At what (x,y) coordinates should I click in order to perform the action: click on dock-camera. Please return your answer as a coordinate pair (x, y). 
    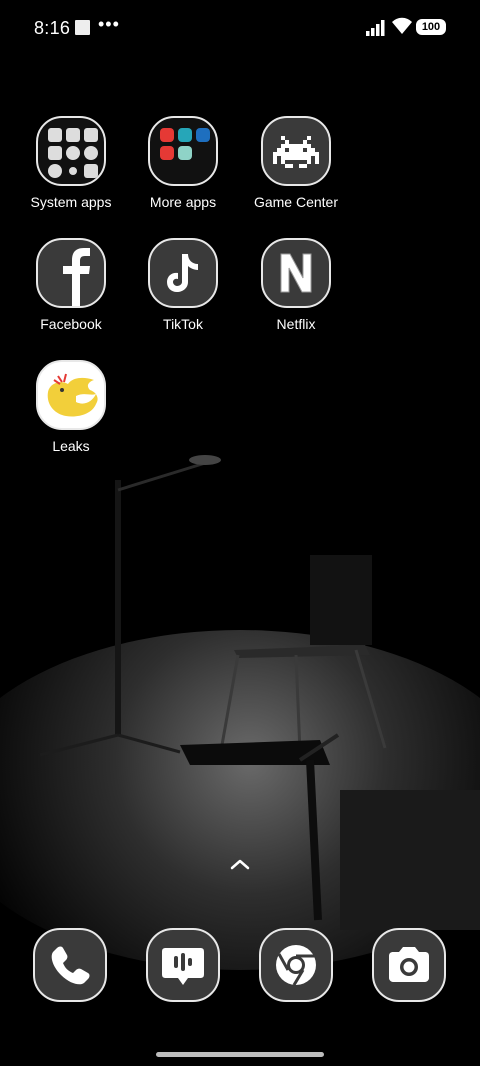
    Looking at the image, I should click on (409, 965).